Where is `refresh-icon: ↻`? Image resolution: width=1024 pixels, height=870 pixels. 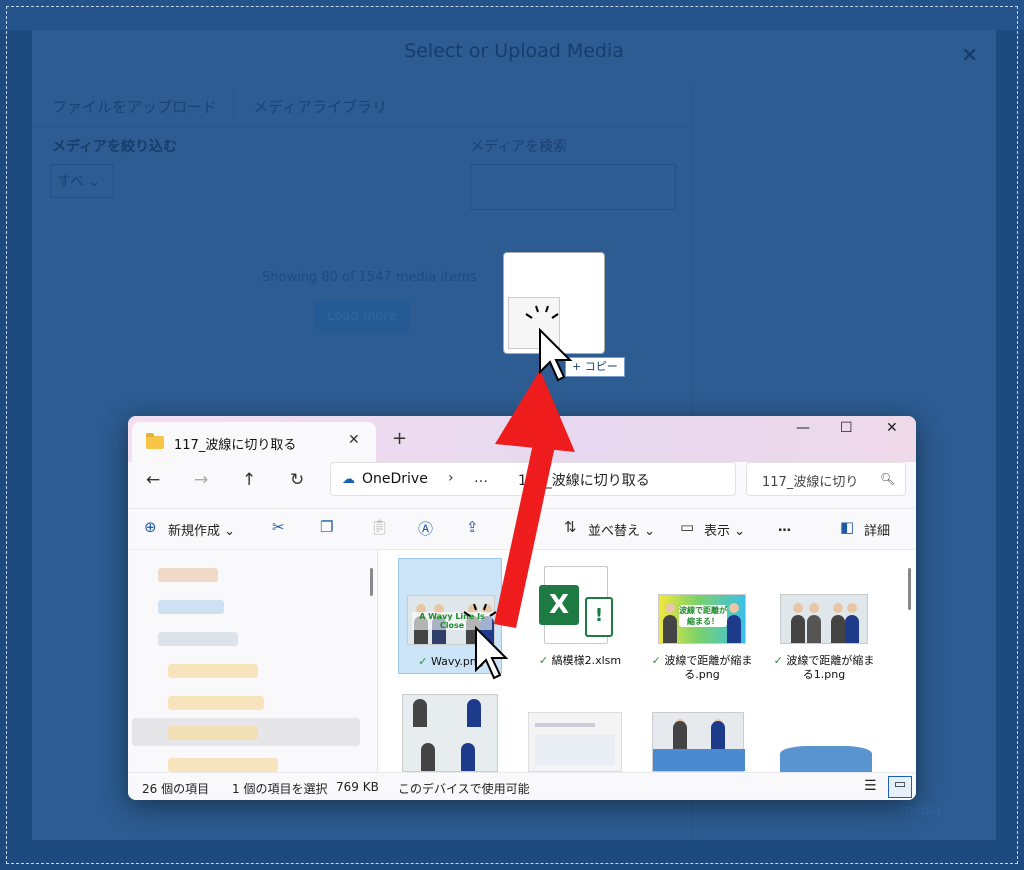 refresh-icon: ↻ is located at coordinates (297, 480).